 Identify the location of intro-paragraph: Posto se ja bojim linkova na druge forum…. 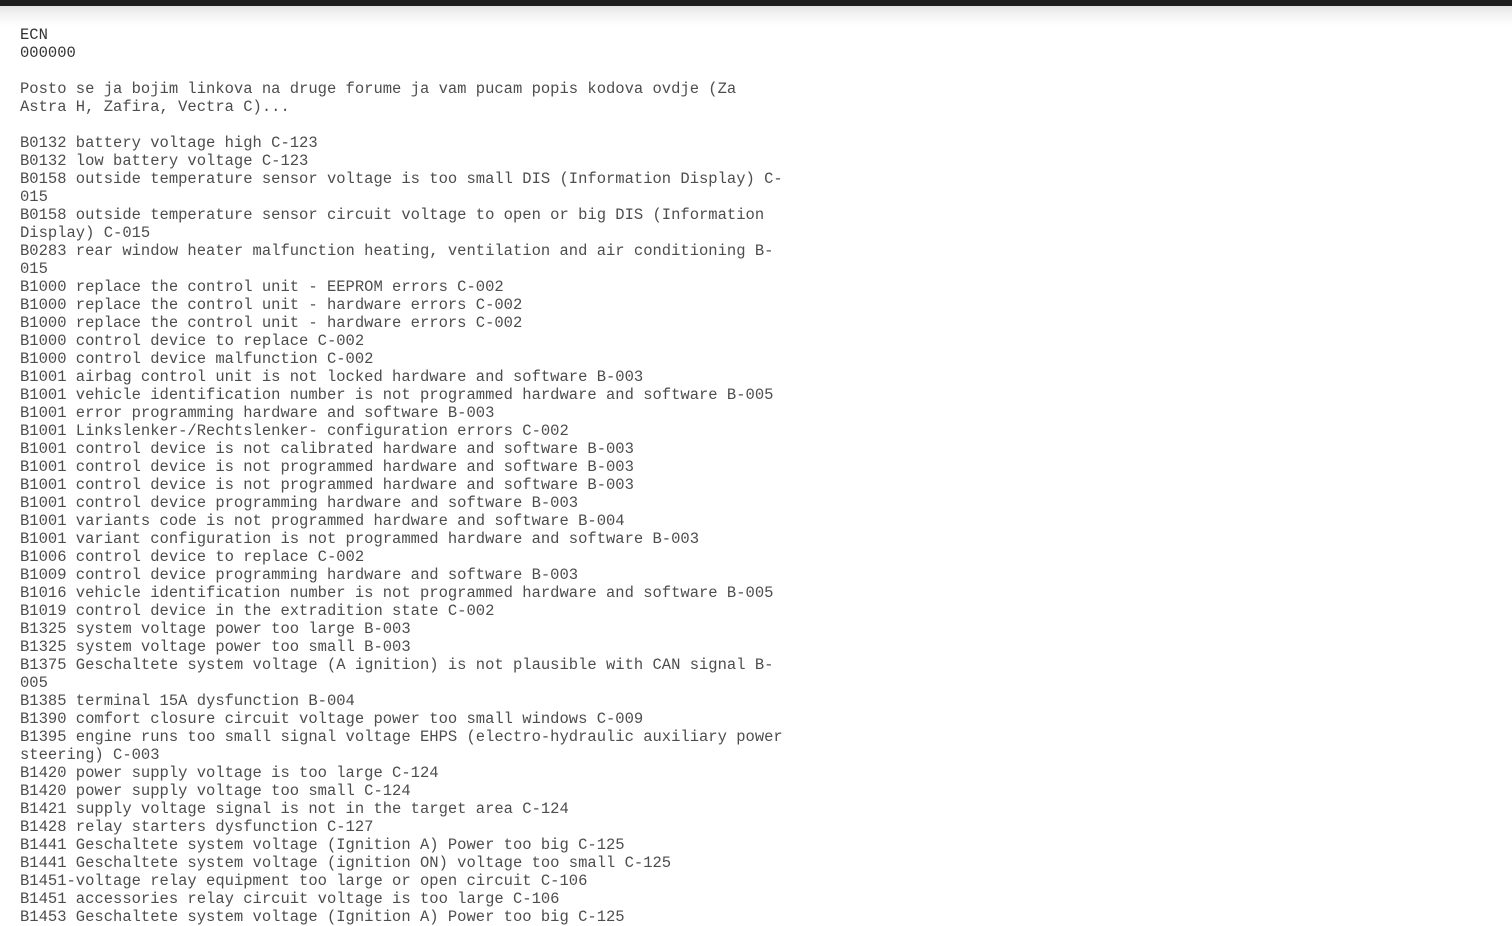
(383, 98).